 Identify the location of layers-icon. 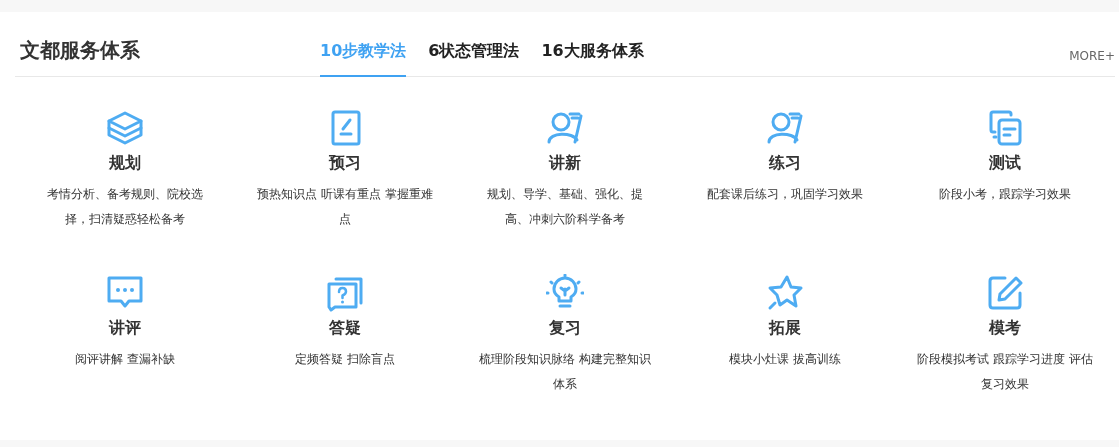
(125, 128).